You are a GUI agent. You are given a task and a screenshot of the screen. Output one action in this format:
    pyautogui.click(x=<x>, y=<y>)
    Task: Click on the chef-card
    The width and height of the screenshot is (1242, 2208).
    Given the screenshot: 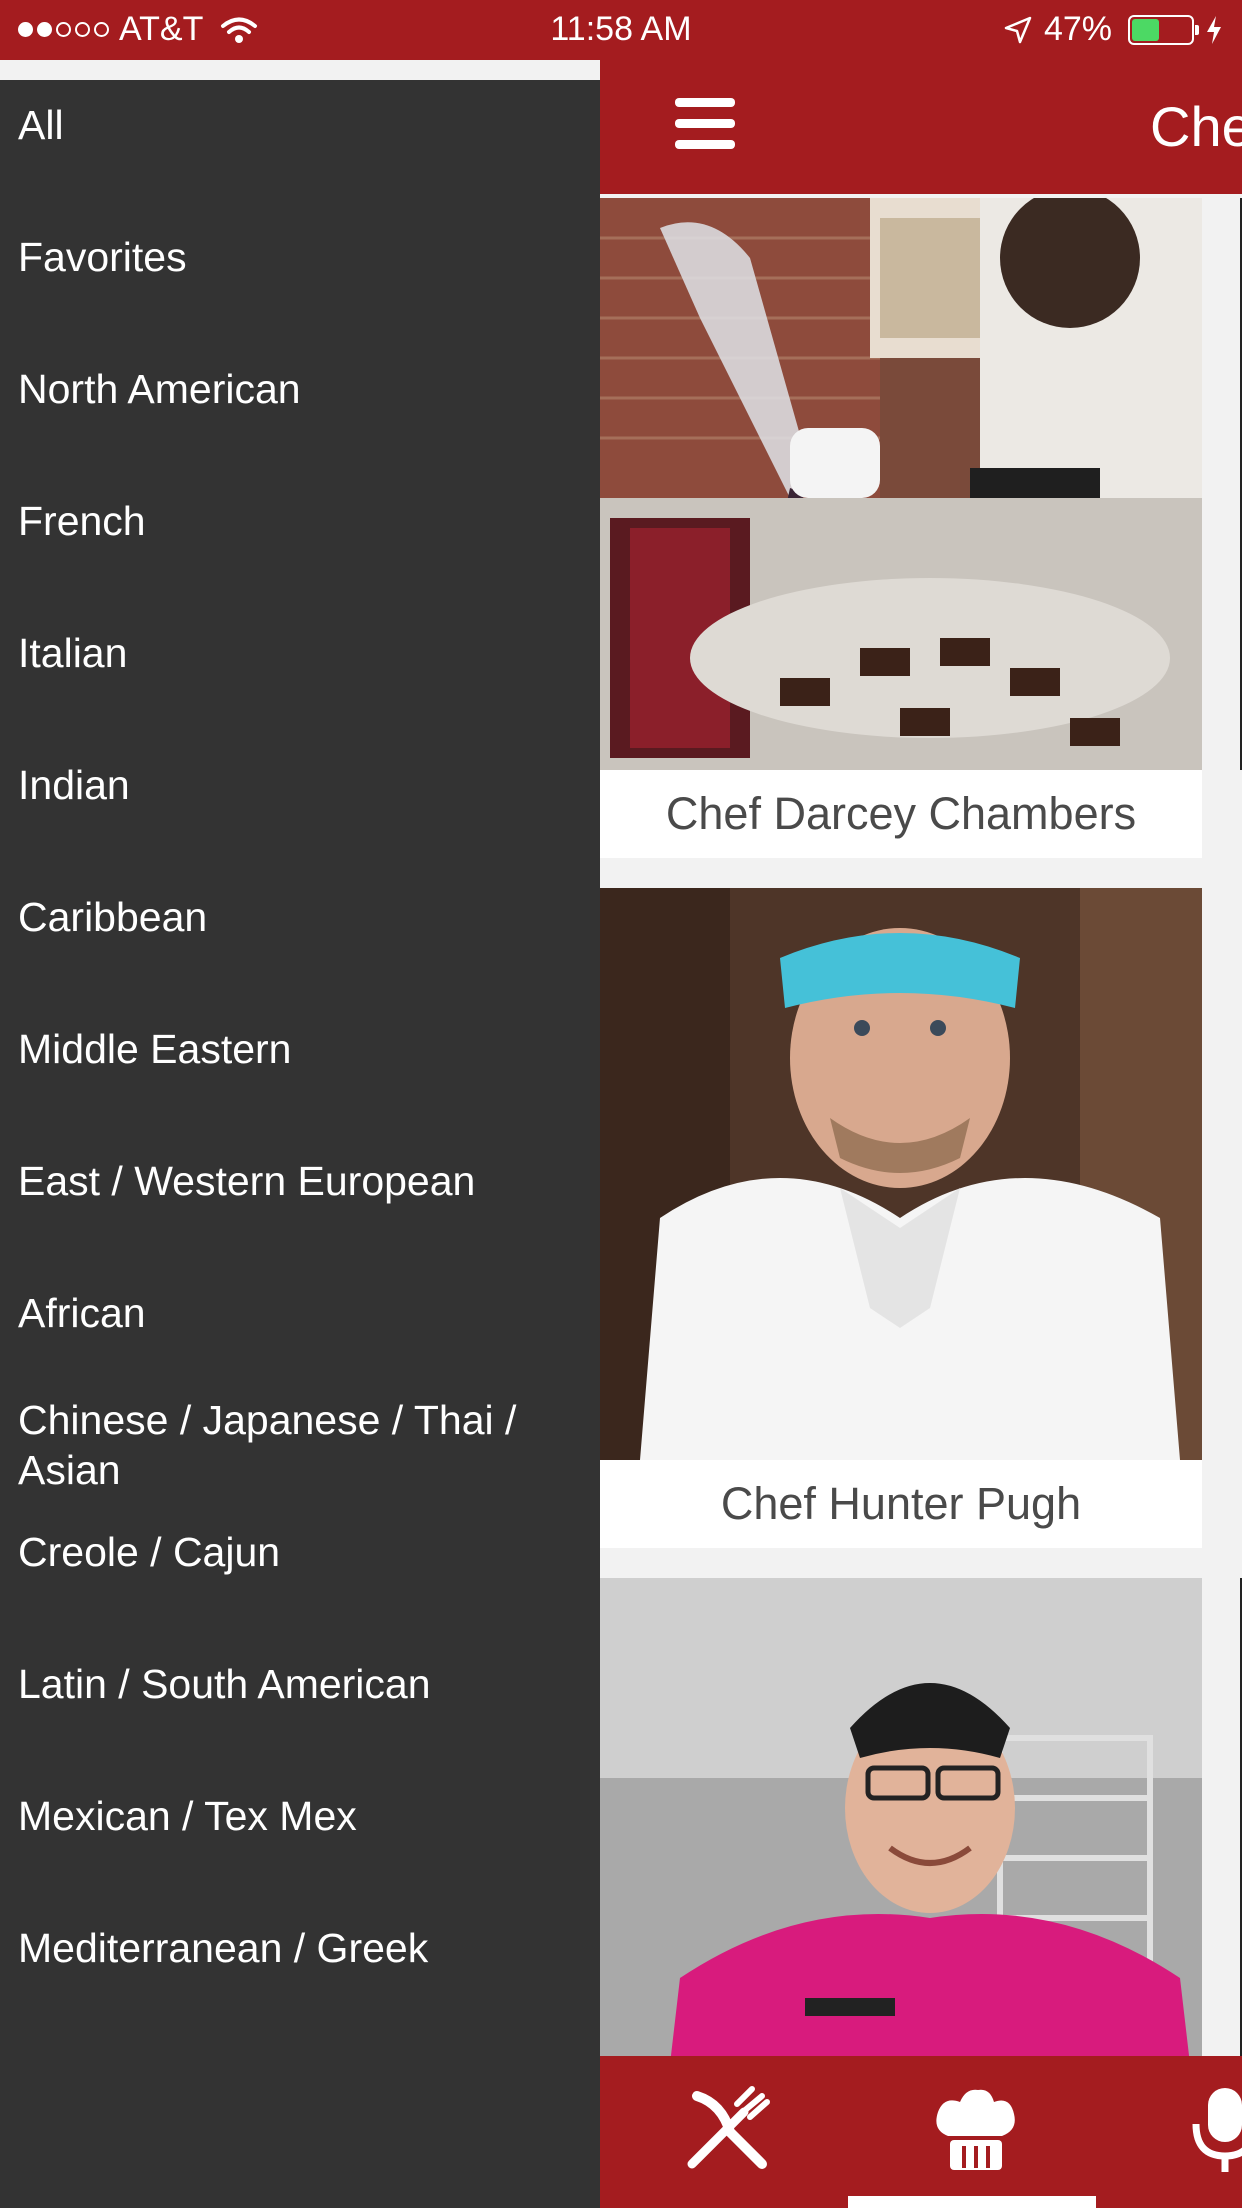 What is the action you would take?
    pyautogui.click(x=901, y=1817)
    